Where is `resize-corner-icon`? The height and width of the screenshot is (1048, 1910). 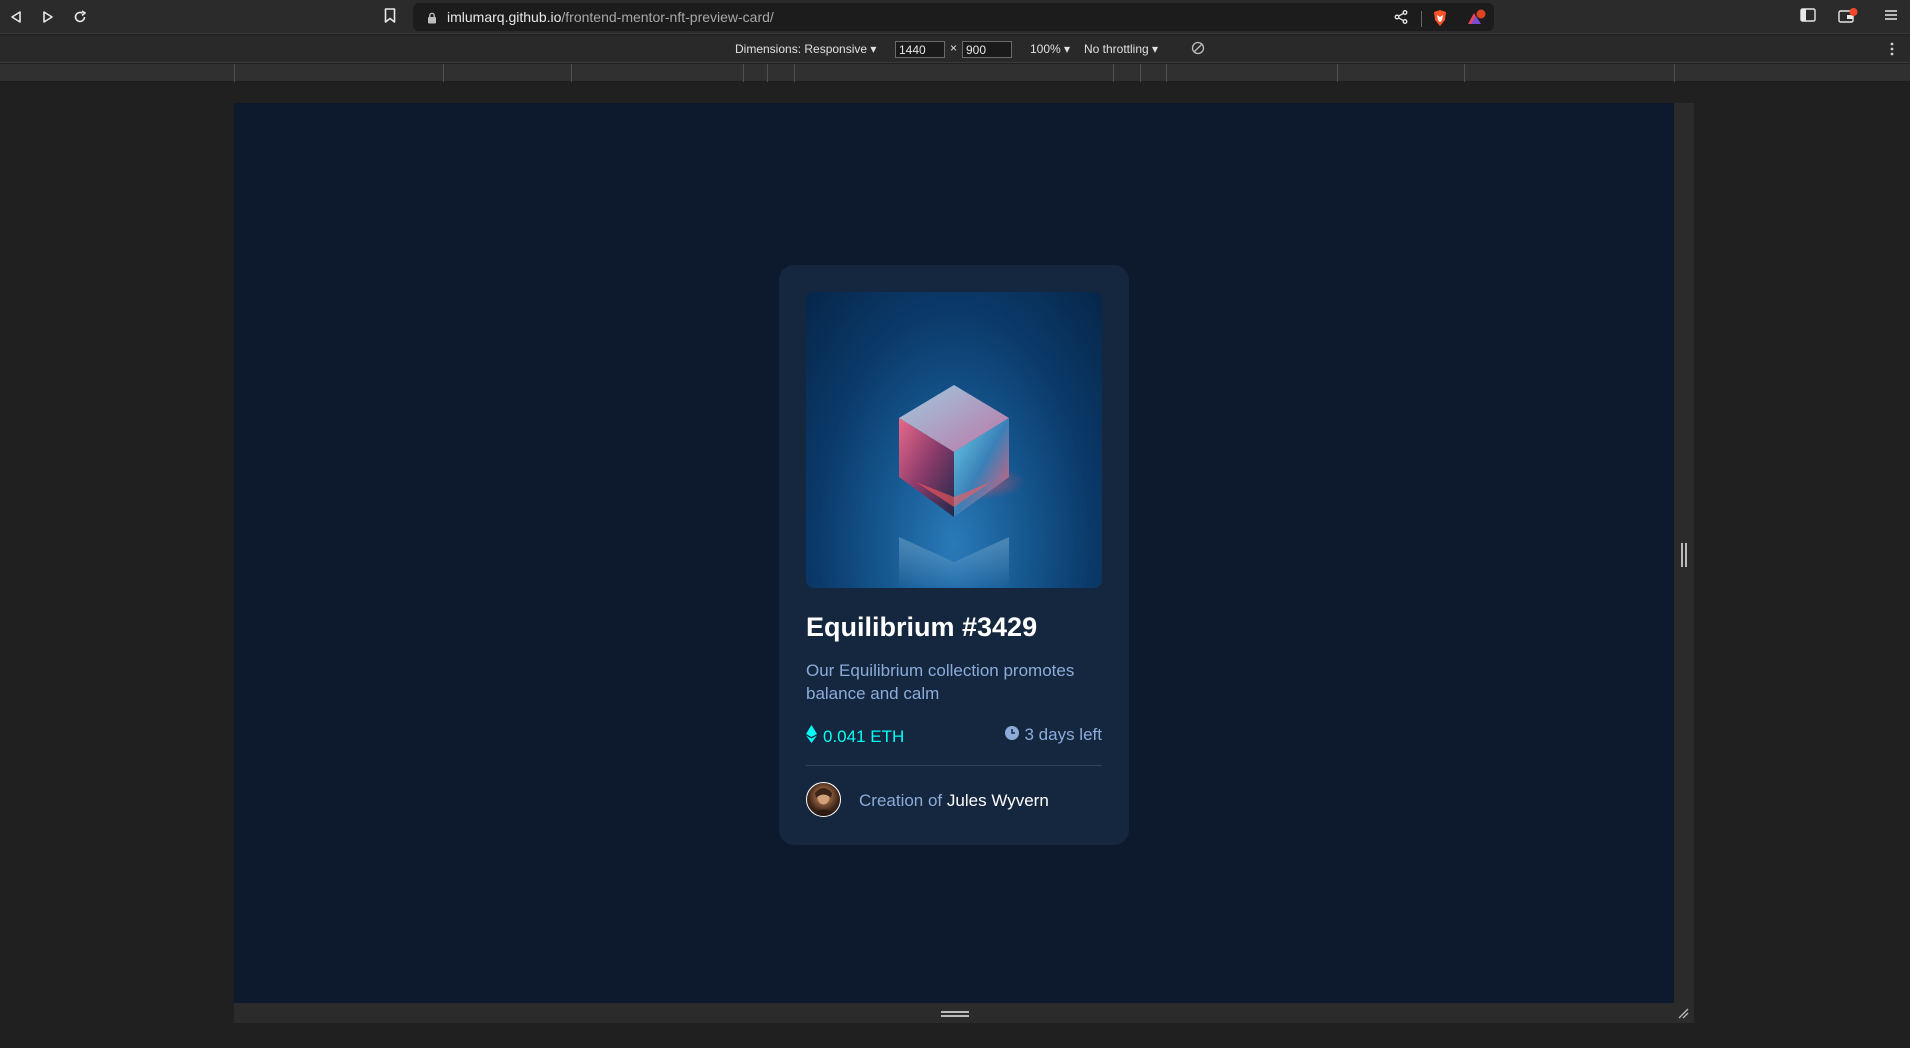
resize-corner-icon is located at coordinates (1683, 1015).